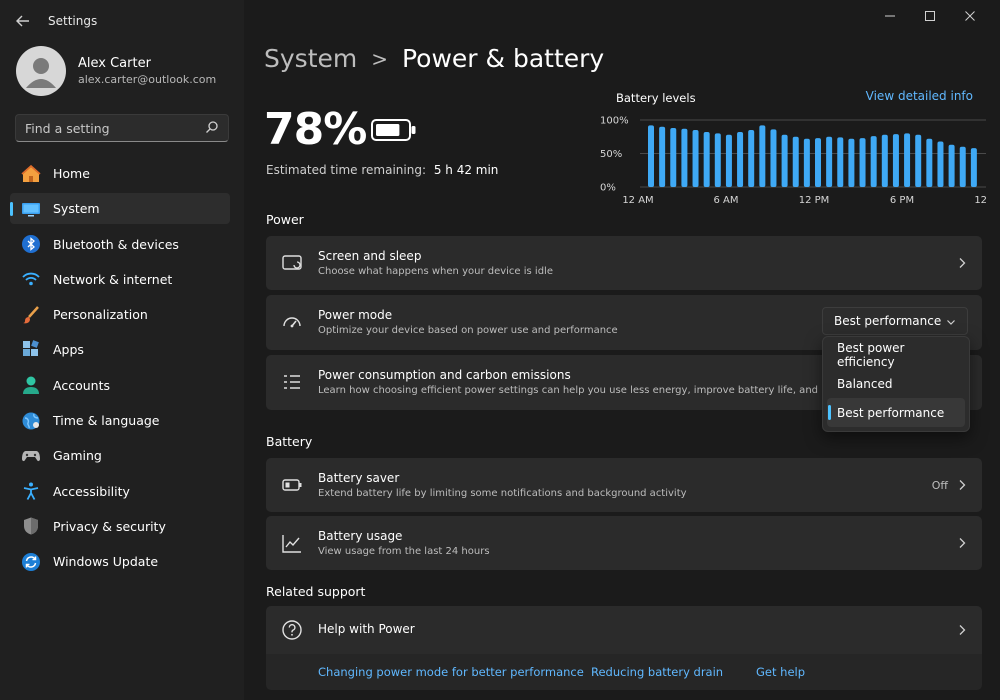 Image resolution: width=1000 pixels, height=700 pixels. I want to click on speedometer-icon, so click(292, 322).